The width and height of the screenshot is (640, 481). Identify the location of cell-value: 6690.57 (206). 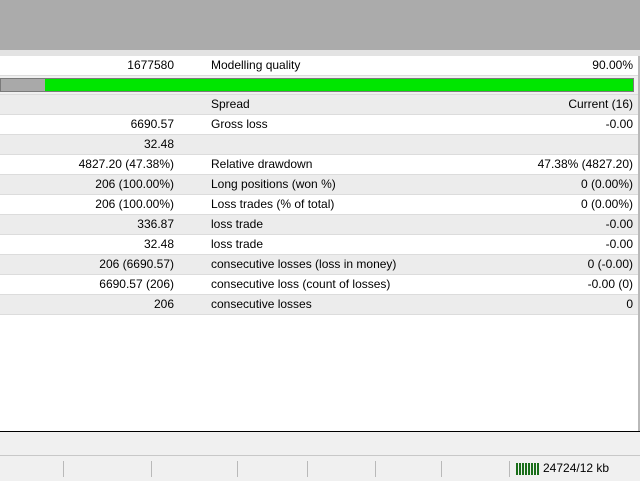
(136, 284).